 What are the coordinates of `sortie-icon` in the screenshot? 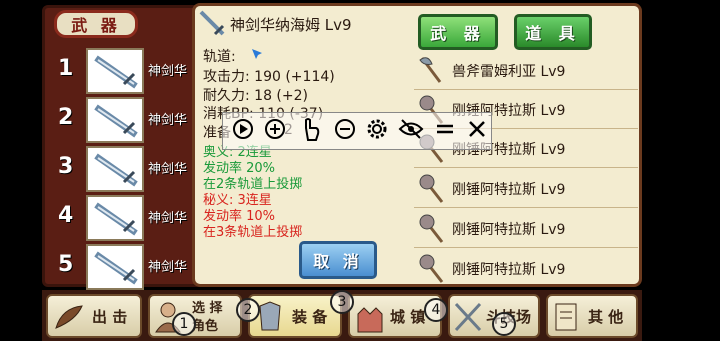 It's located at (70, 318).